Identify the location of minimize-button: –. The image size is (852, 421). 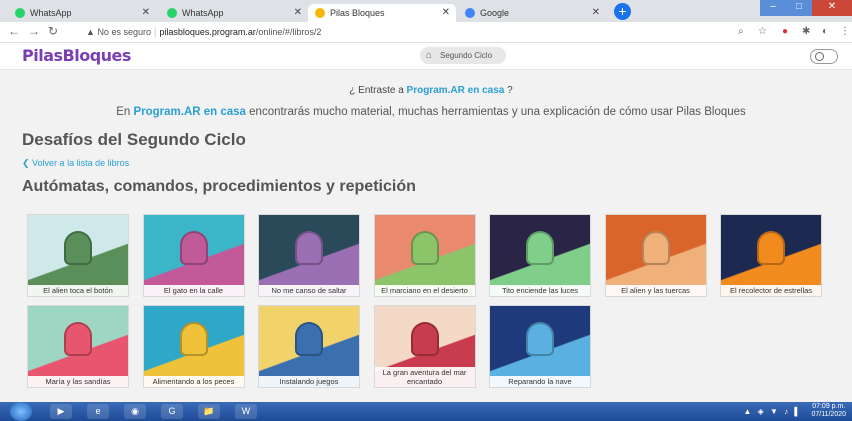
(773, 8).